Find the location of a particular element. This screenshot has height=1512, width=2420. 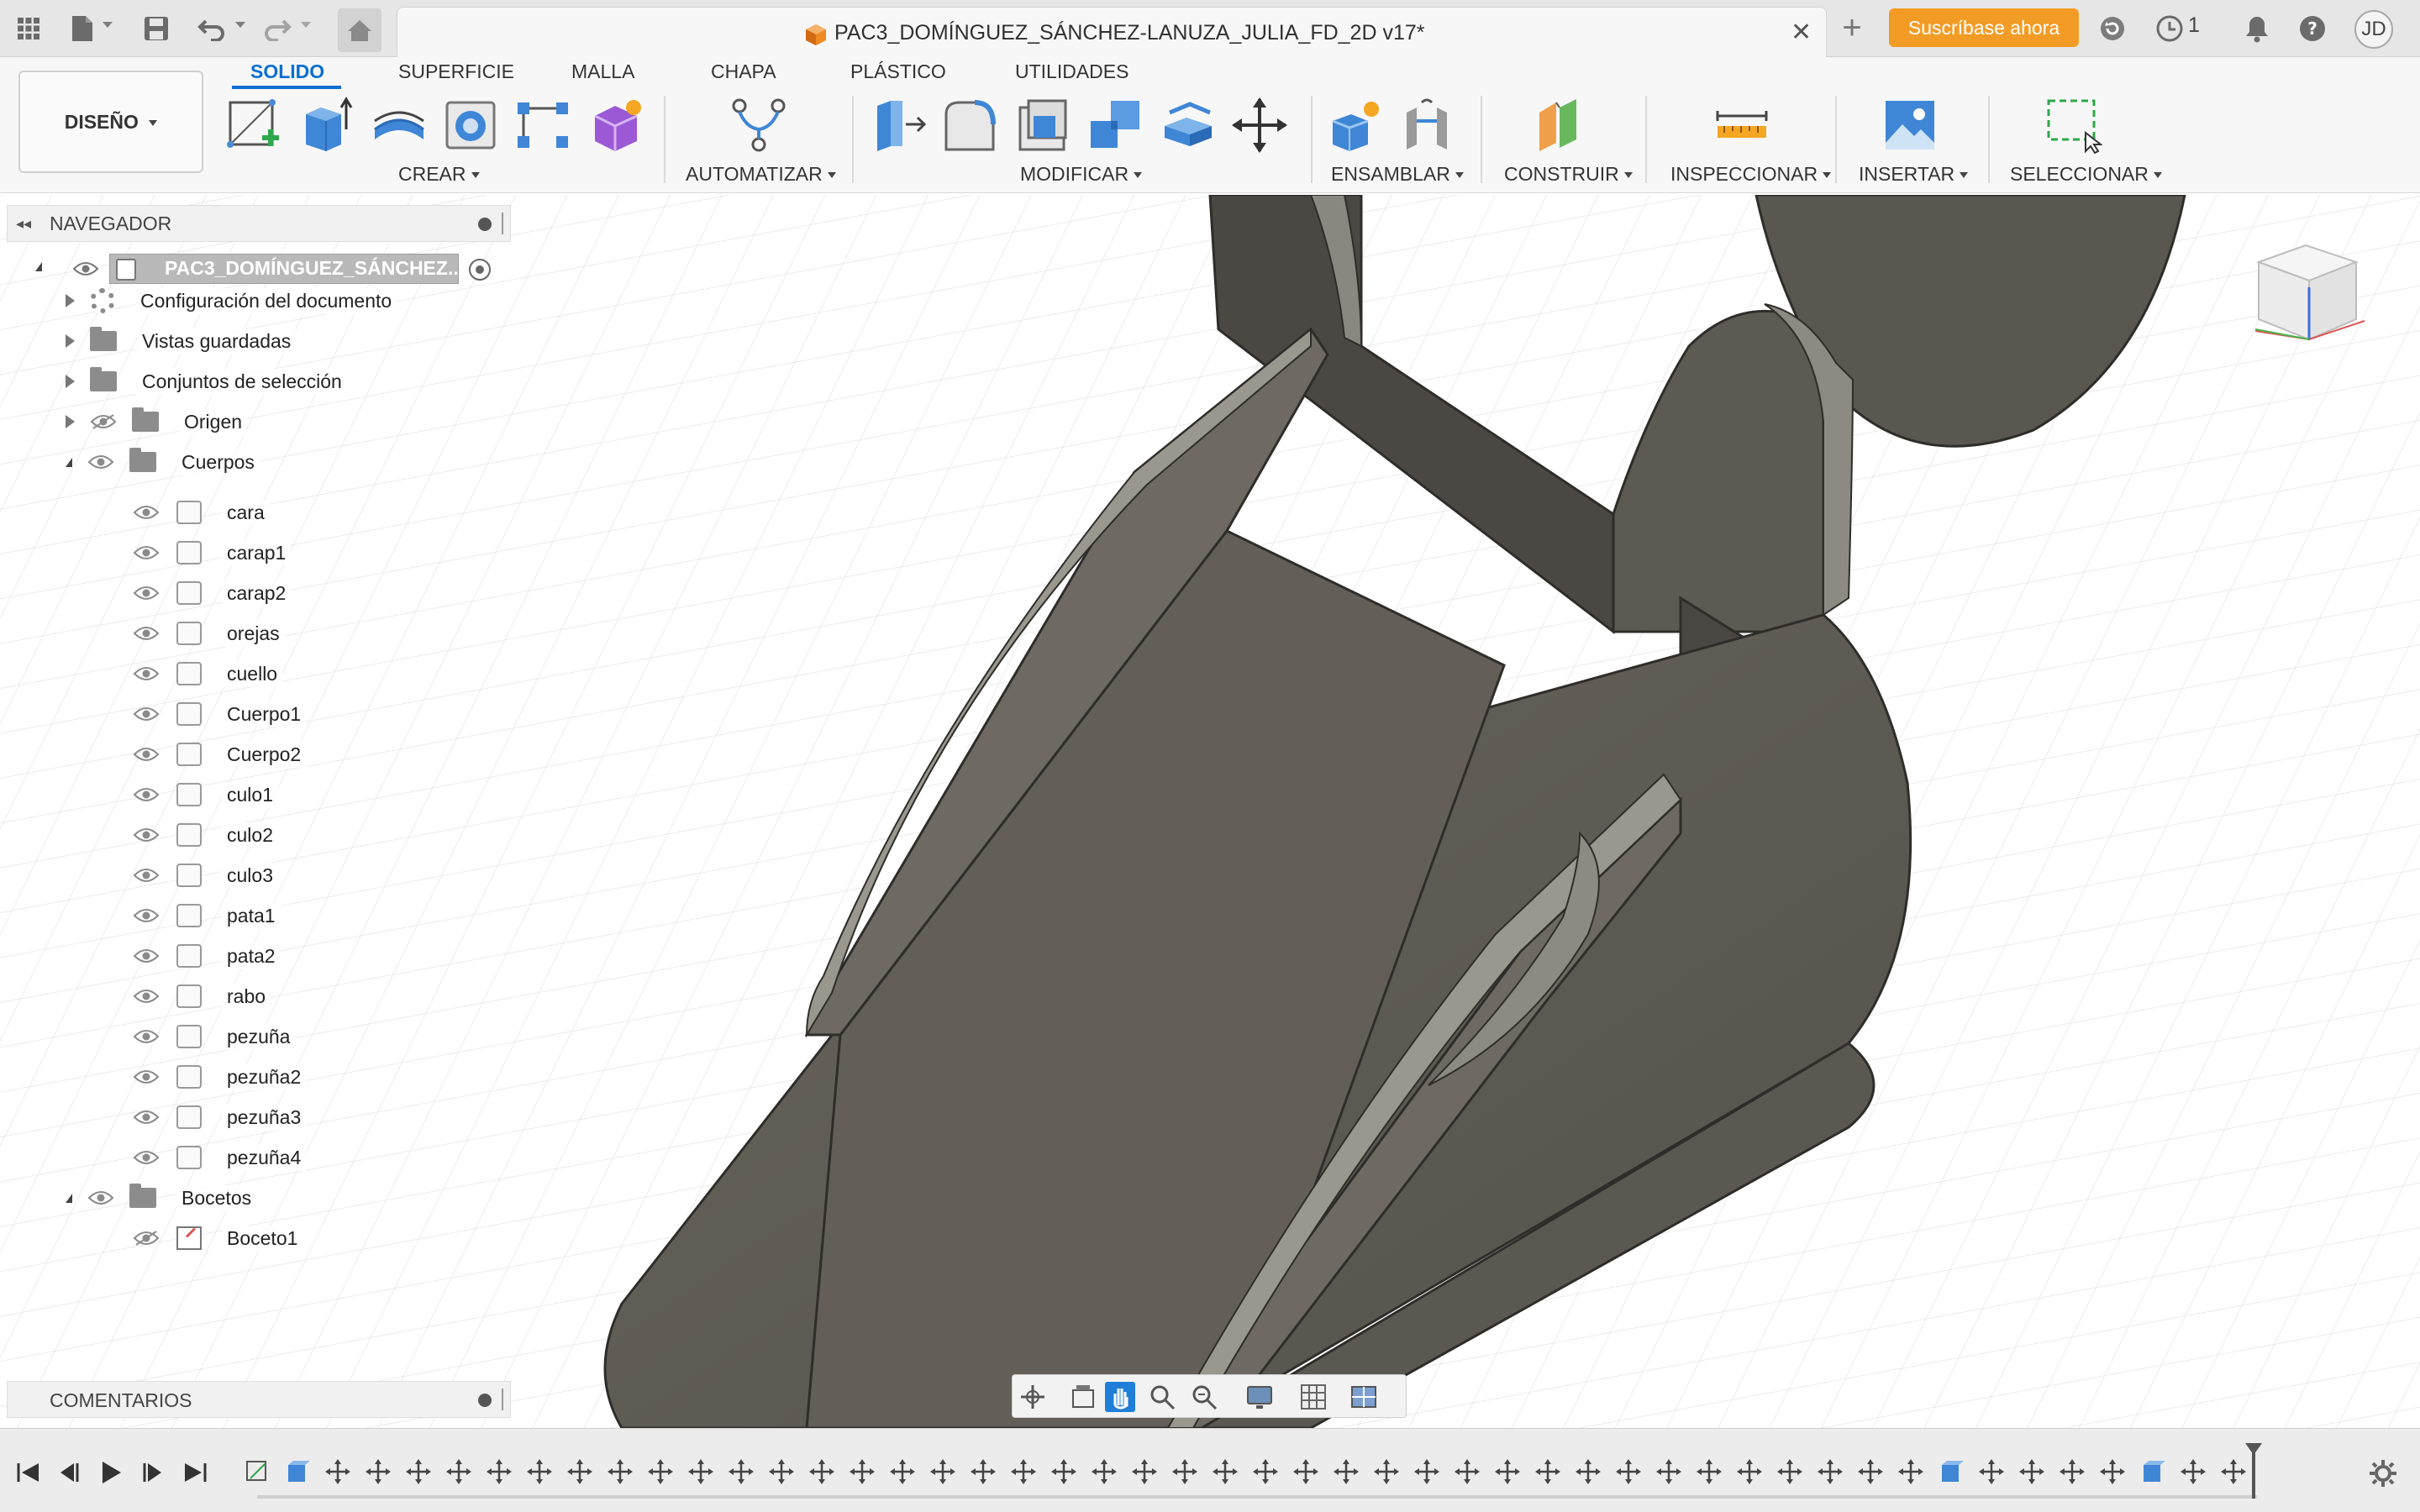

browser-item: Configuración del documento is located at coordinates (232, 300).